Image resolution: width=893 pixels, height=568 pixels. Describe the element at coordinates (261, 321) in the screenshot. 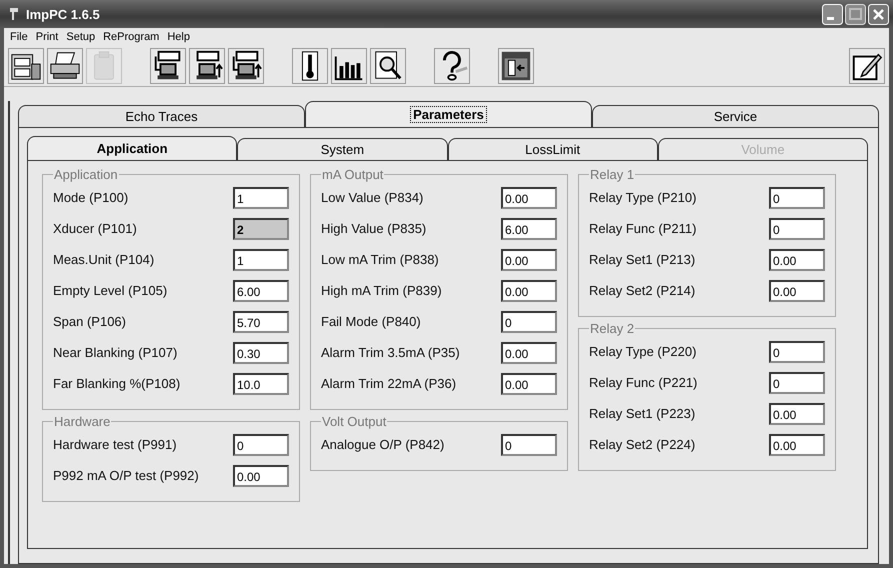

I see `input-field: 5.70` at that location.